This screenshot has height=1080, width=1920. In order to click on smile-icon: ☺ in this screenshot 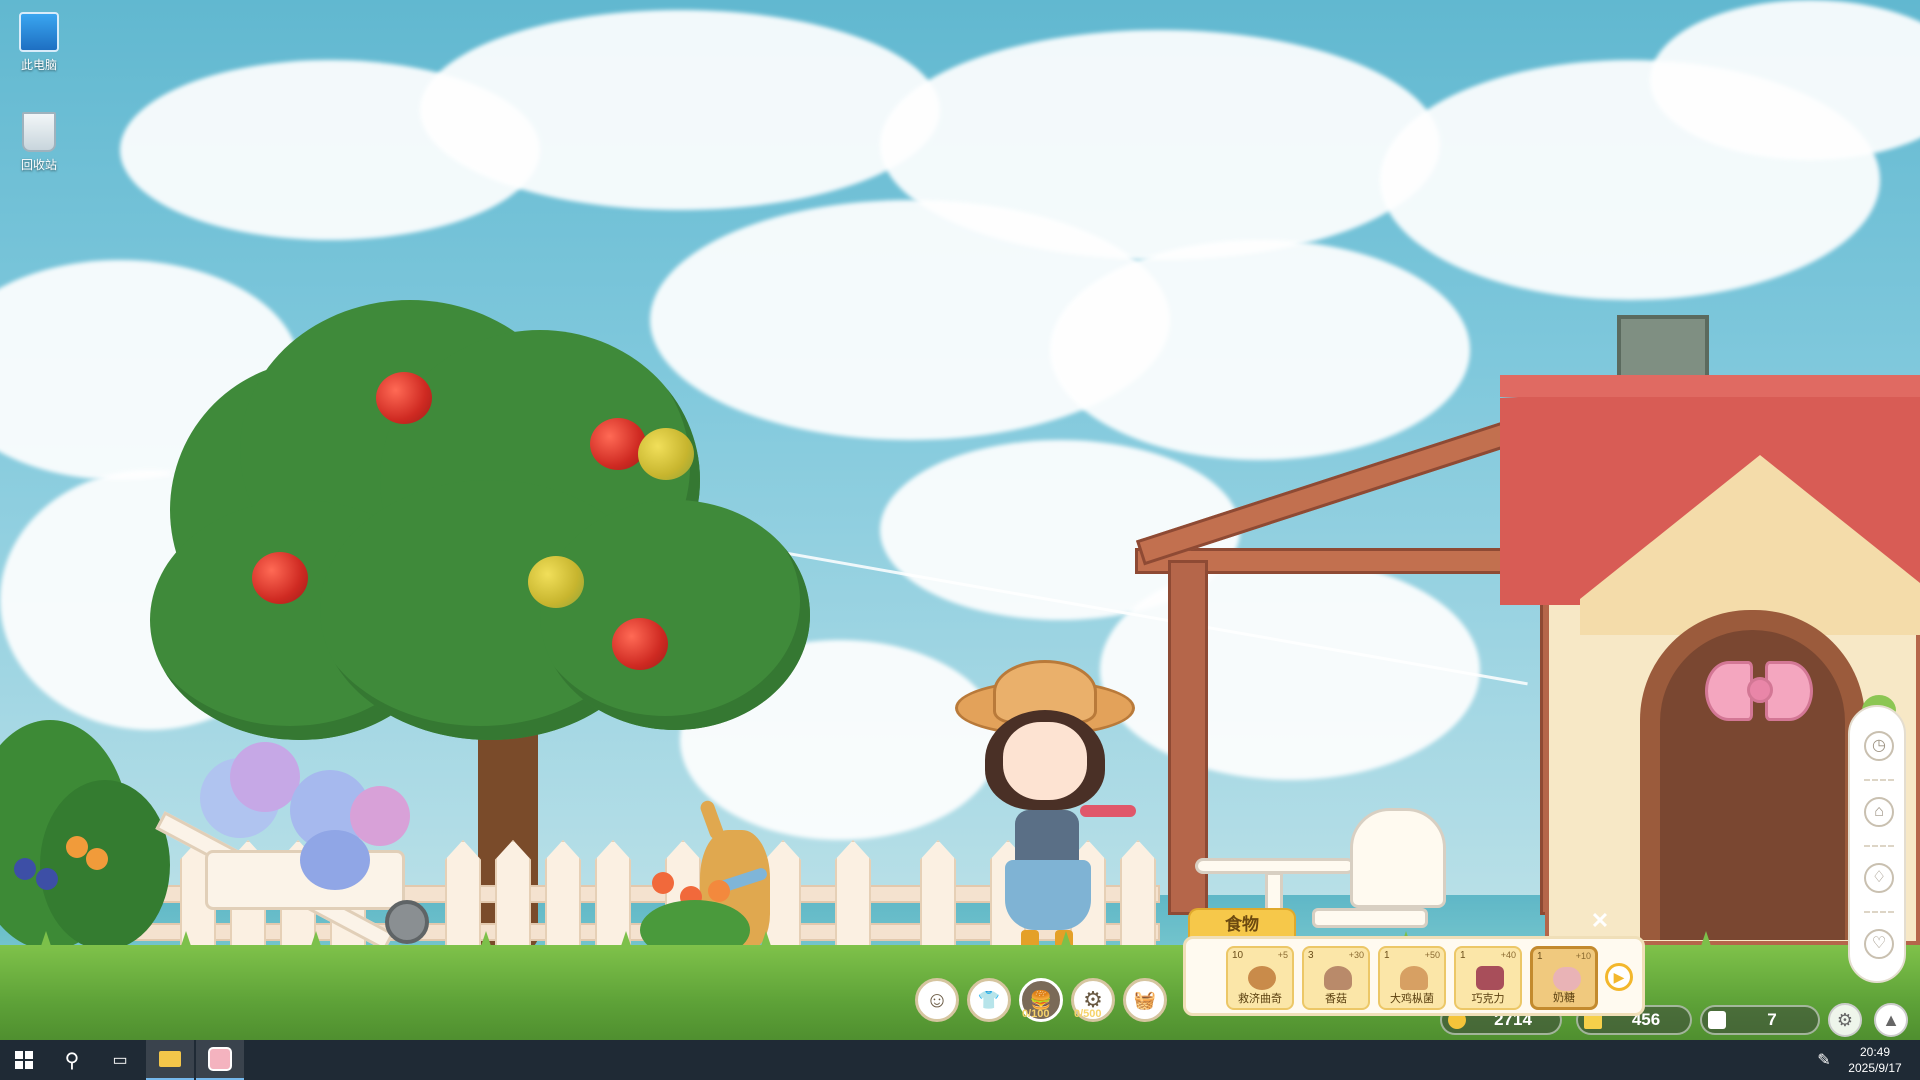, I will do `click(937, 999)`.